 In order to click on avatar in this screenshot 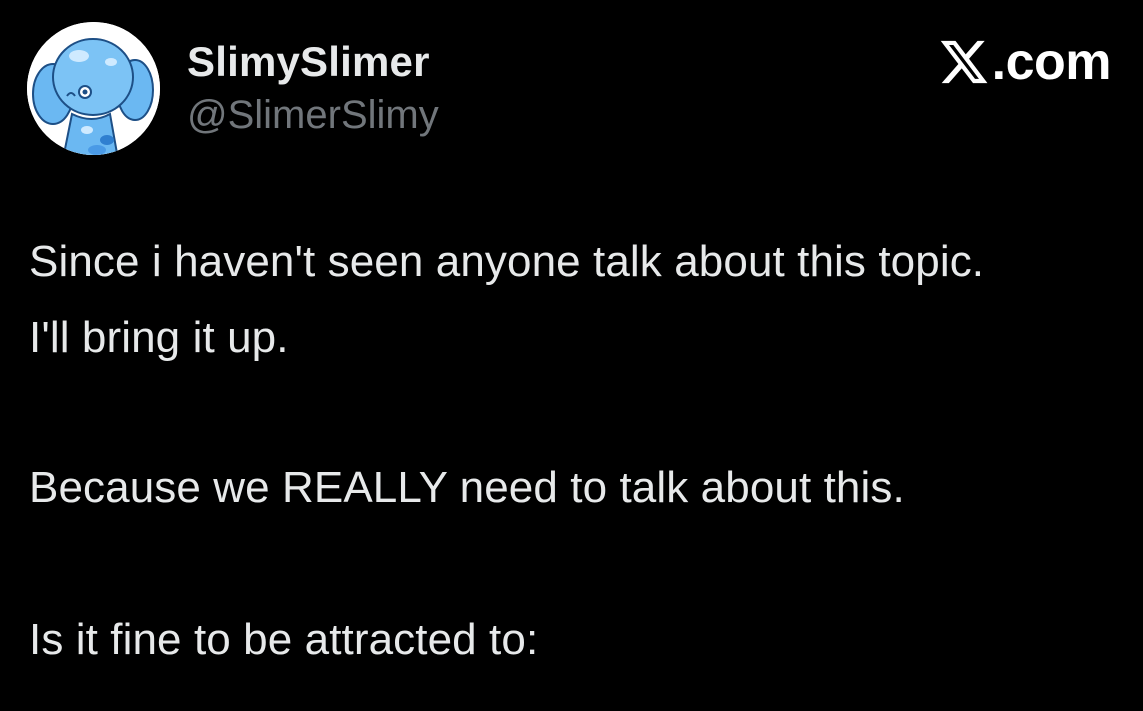, I will do `click(93, 88)`.